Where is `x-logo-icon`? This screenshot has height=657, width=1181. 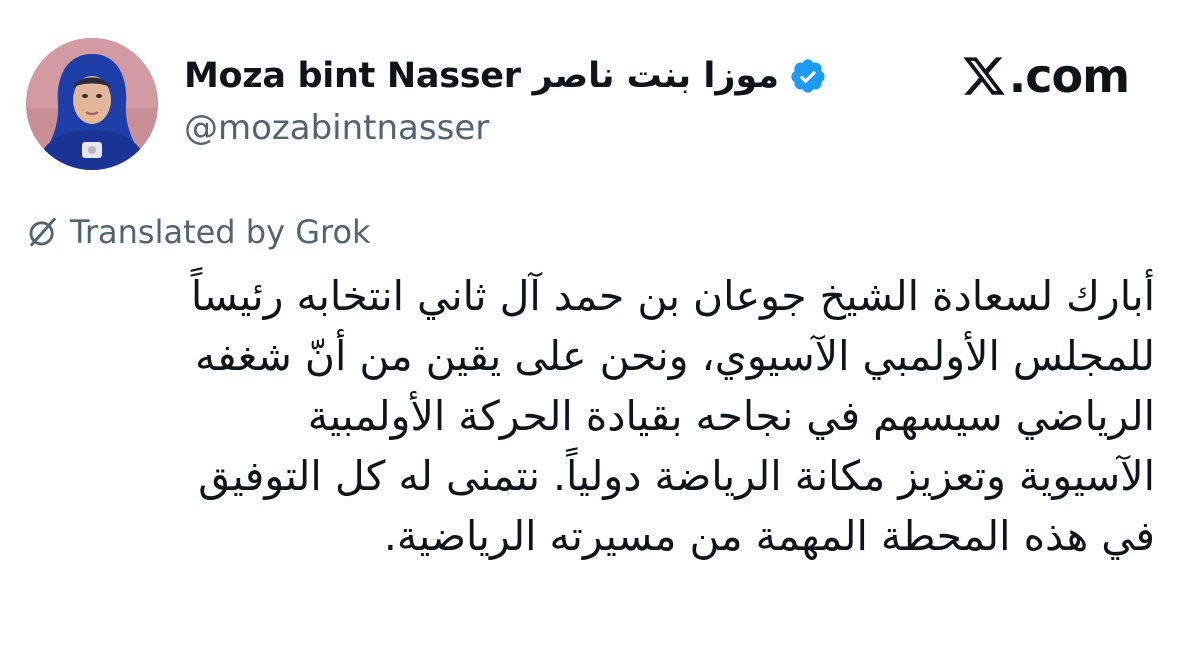
x-logo-icon is located at coordinates (984, 76).